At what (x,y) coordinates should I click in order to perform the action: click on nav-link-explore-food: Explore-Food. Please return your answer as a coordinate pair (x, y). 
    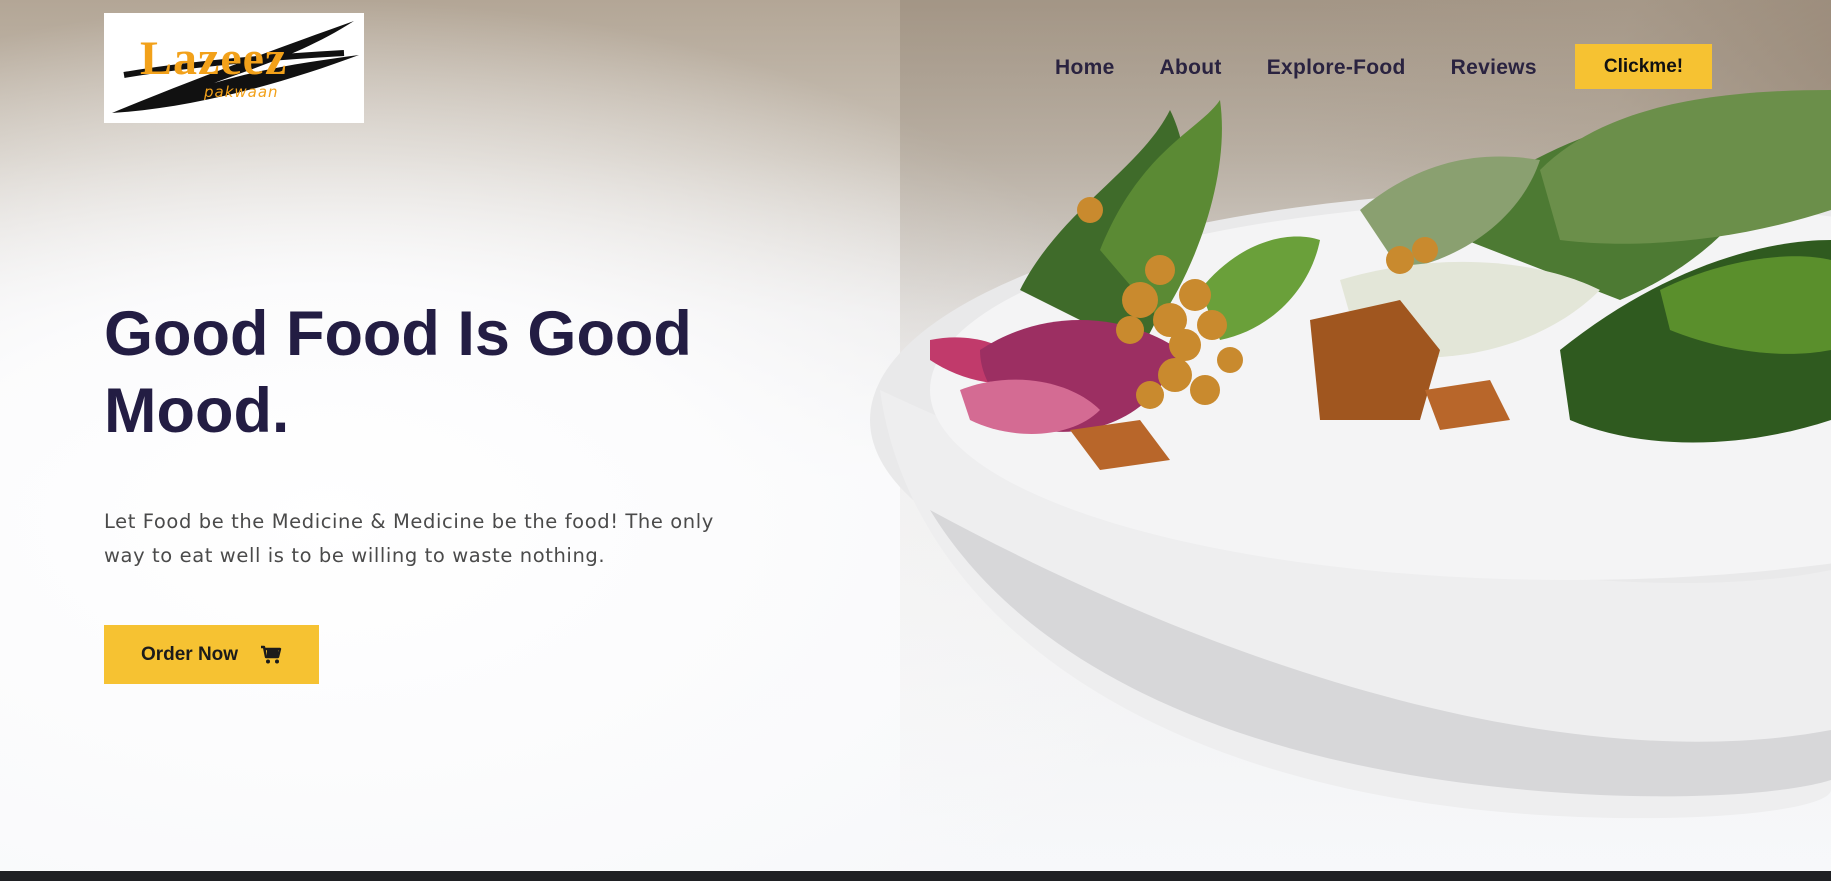
    Looking at the image, I should click on (1336, 68).